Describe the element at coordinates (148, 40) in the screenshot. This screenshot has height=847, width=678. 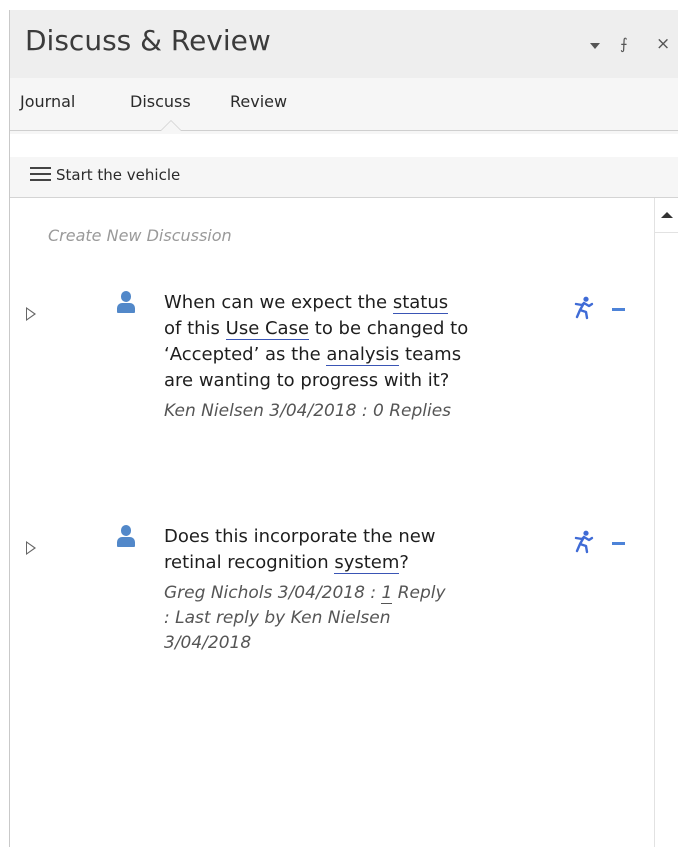
I see `window-title: Discuss & Review` at that location.